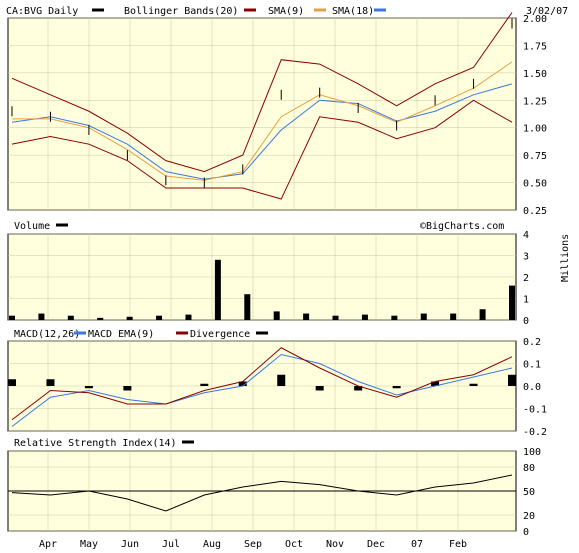 This screenshot has height=553, width=579. What do you see at coordinates (526, 278) in the screenshot?
I see `y-tick-label: 2` at bounding box center [526, 278].